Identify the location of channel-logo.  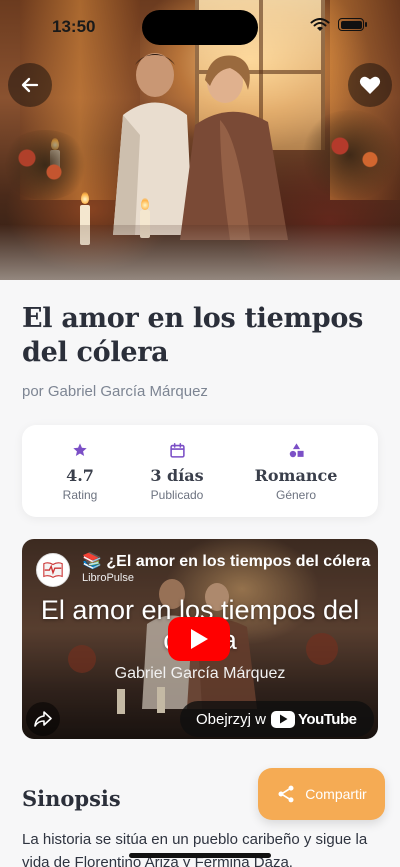
(53, 570).